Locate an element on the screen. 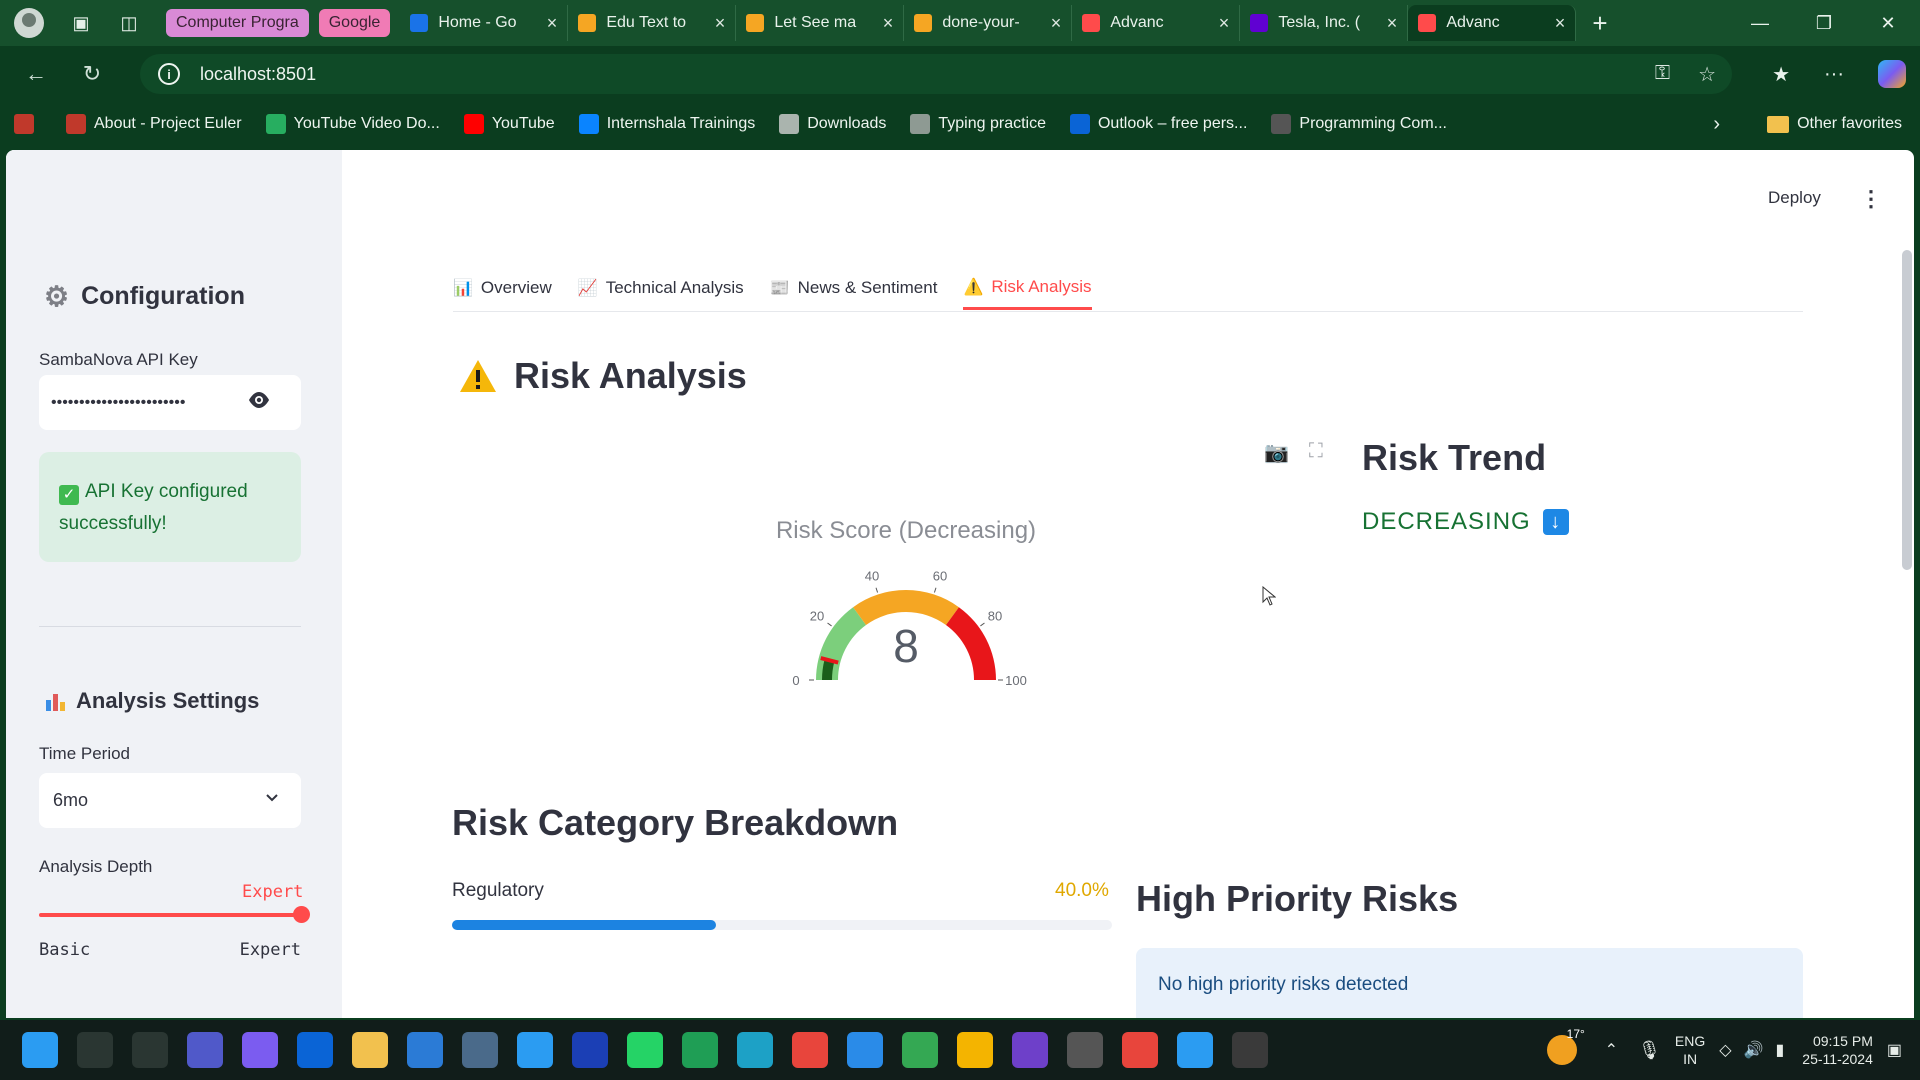  chevron-up-icon: ⌃ is located at coordinates (1611, 1050).